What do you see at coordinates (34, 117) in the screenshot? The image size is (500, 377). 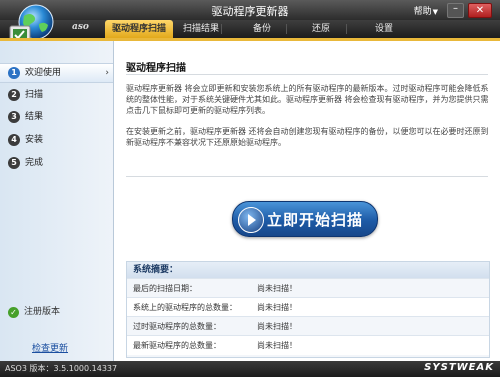 I see `step-label: 结果` at bounding box center [34, 117].